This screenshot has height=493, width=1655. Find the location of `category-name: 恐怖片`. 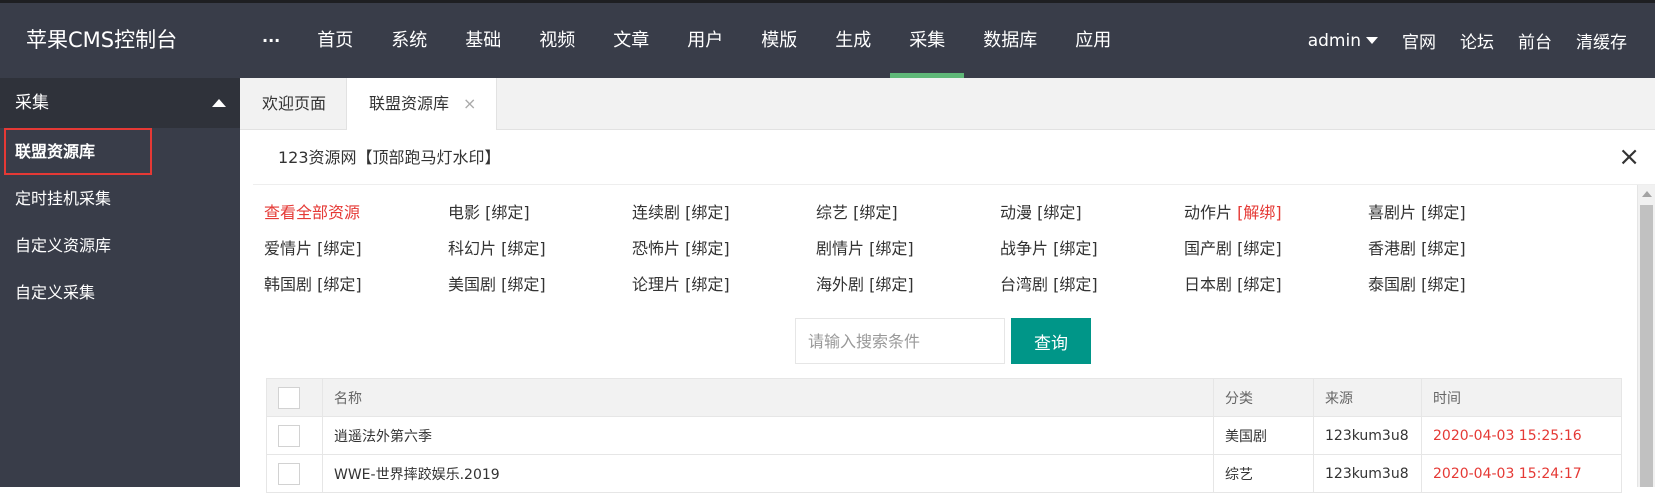

category-name: 恐怖片 is located at coordinates (656, 248).